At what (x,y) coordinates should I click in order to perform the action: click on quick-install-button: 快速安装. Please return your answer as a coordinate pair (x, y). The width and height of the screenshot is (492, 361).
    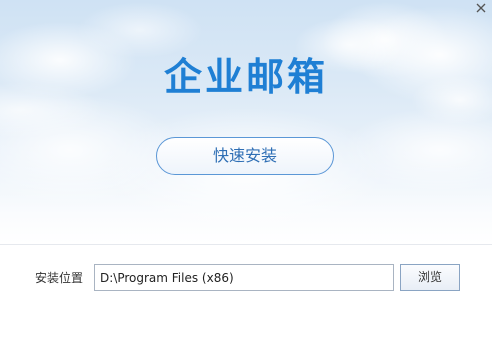
    Looking at the image, I should click on (245, 156).